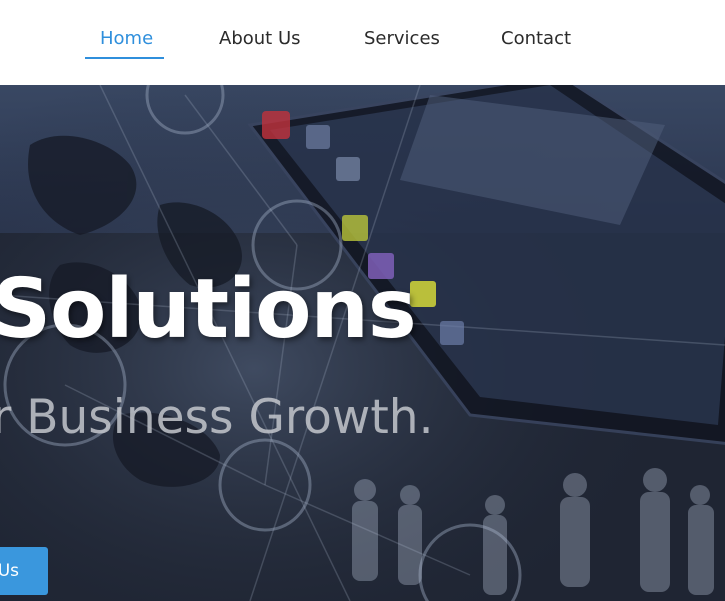 Image resolution: width=725 pixels, height=601 pixels. Describe the element at coordinates (24, 571) in the screenshot. I see `hero-contact-button: Us` at that location.